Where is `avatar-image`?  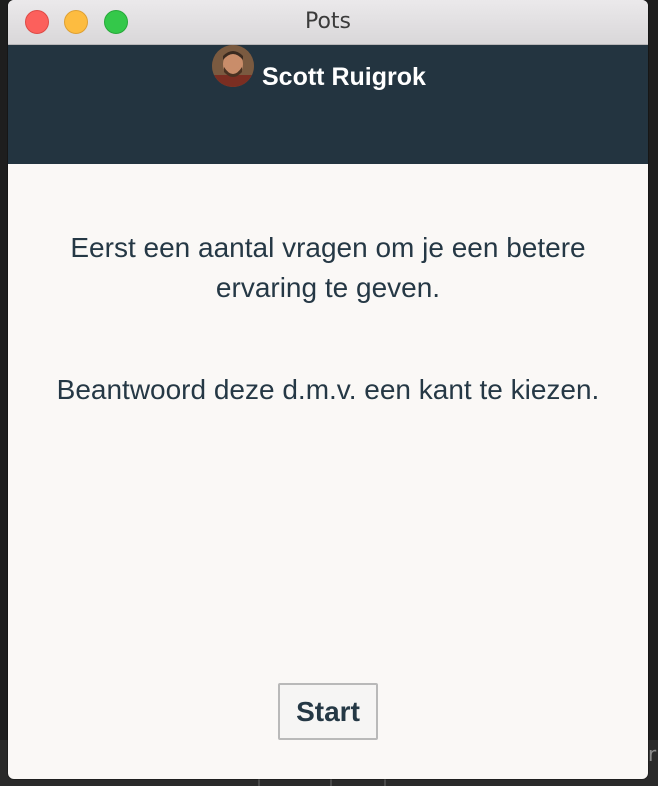
avatar-image is located at coordinates (233, 66).